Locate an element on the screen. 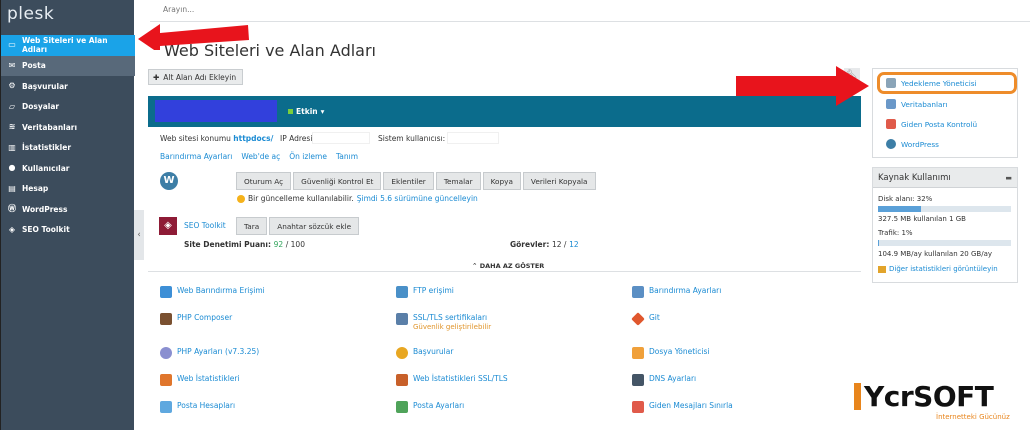 The height and width of the screenshot is (430, 1030). ssl-icon is located at coordinates (402, 319).